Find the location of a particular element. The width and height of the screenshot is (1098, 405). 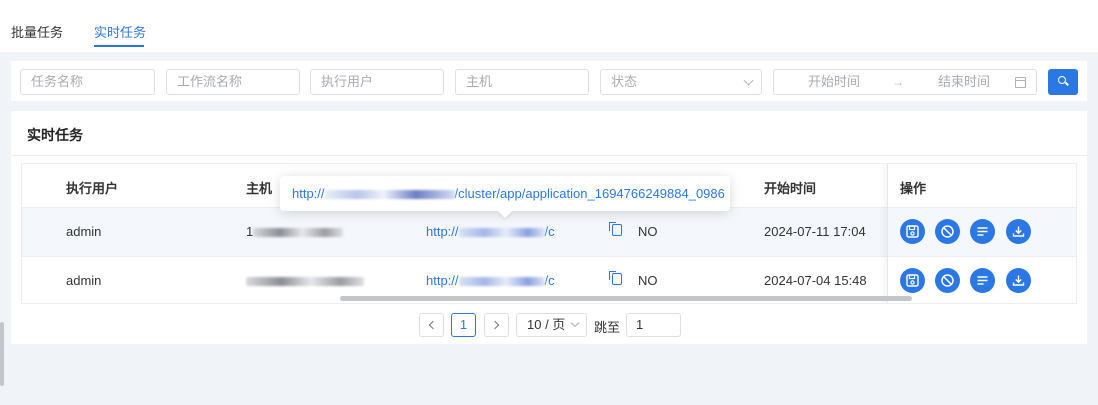

page-size-value: 10 / 页 is located at coordinates (546, 324).